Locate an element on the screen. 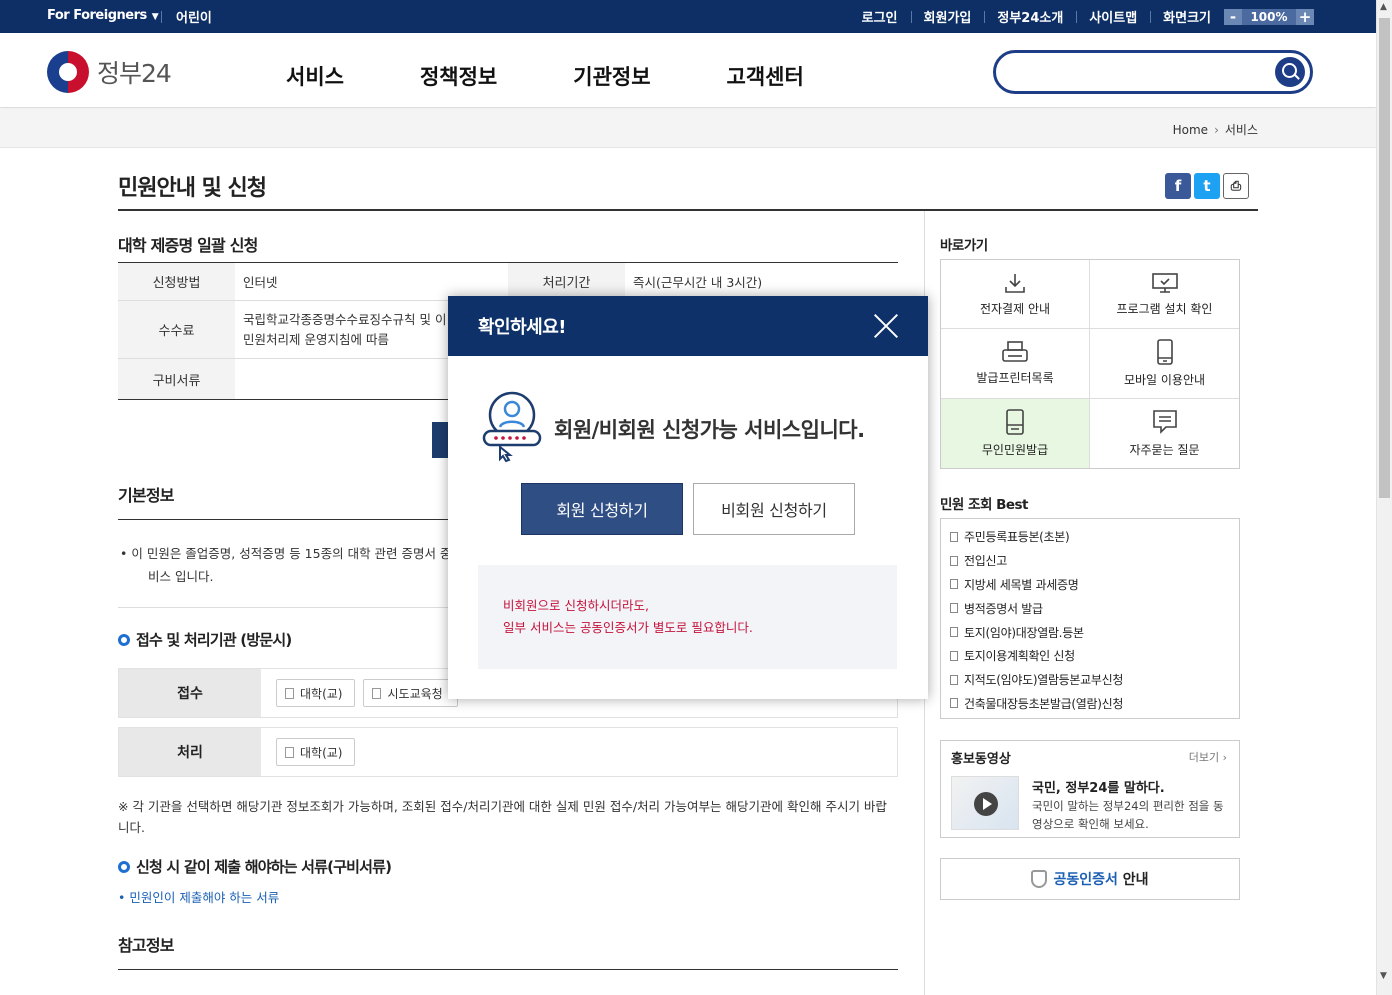 The width and height of the screenshot is (1392, 995). facebook-icon: f is located at coordinates (1178, 186).